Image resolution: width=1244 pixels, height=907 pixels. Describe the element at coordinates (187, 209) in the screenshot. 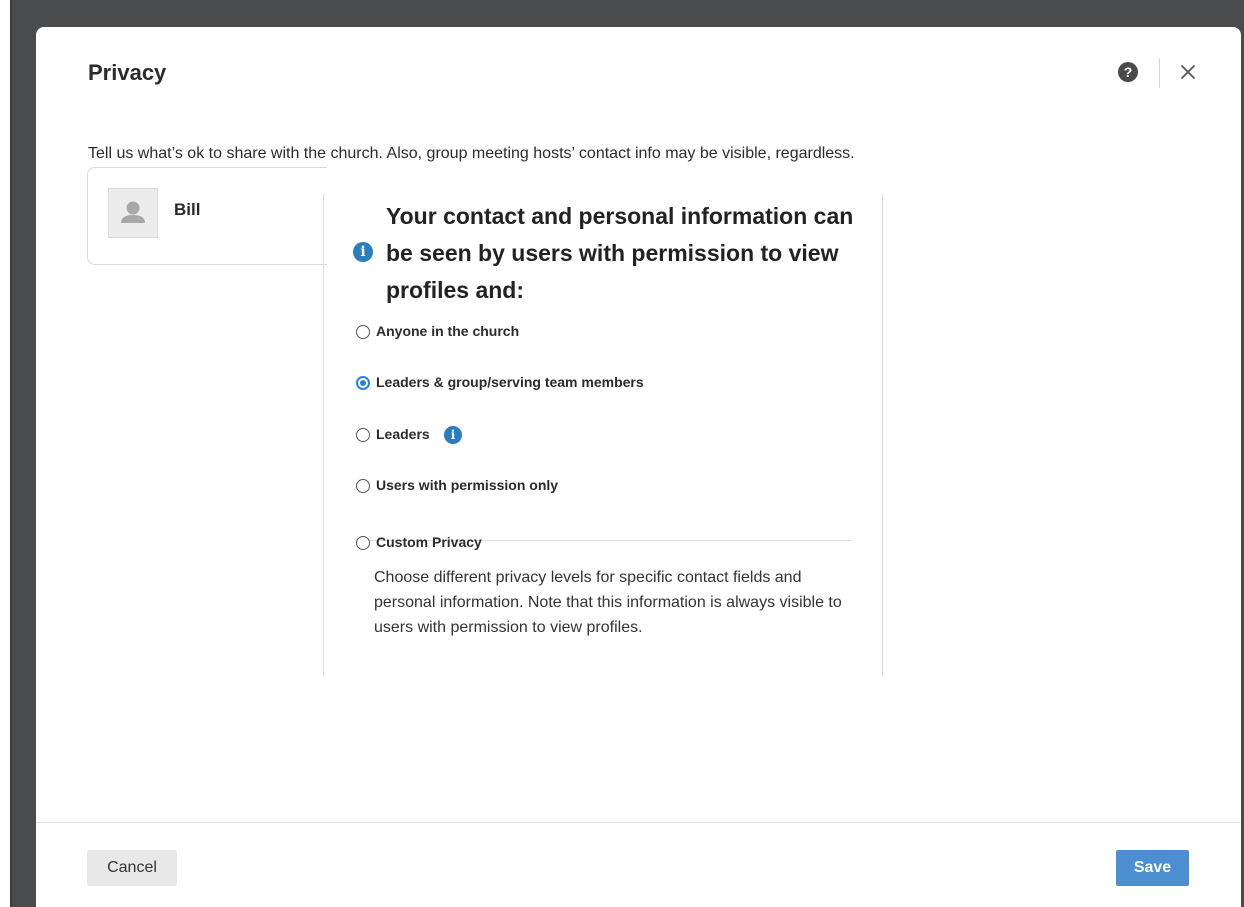

I see `person-name: Bill` at that location.